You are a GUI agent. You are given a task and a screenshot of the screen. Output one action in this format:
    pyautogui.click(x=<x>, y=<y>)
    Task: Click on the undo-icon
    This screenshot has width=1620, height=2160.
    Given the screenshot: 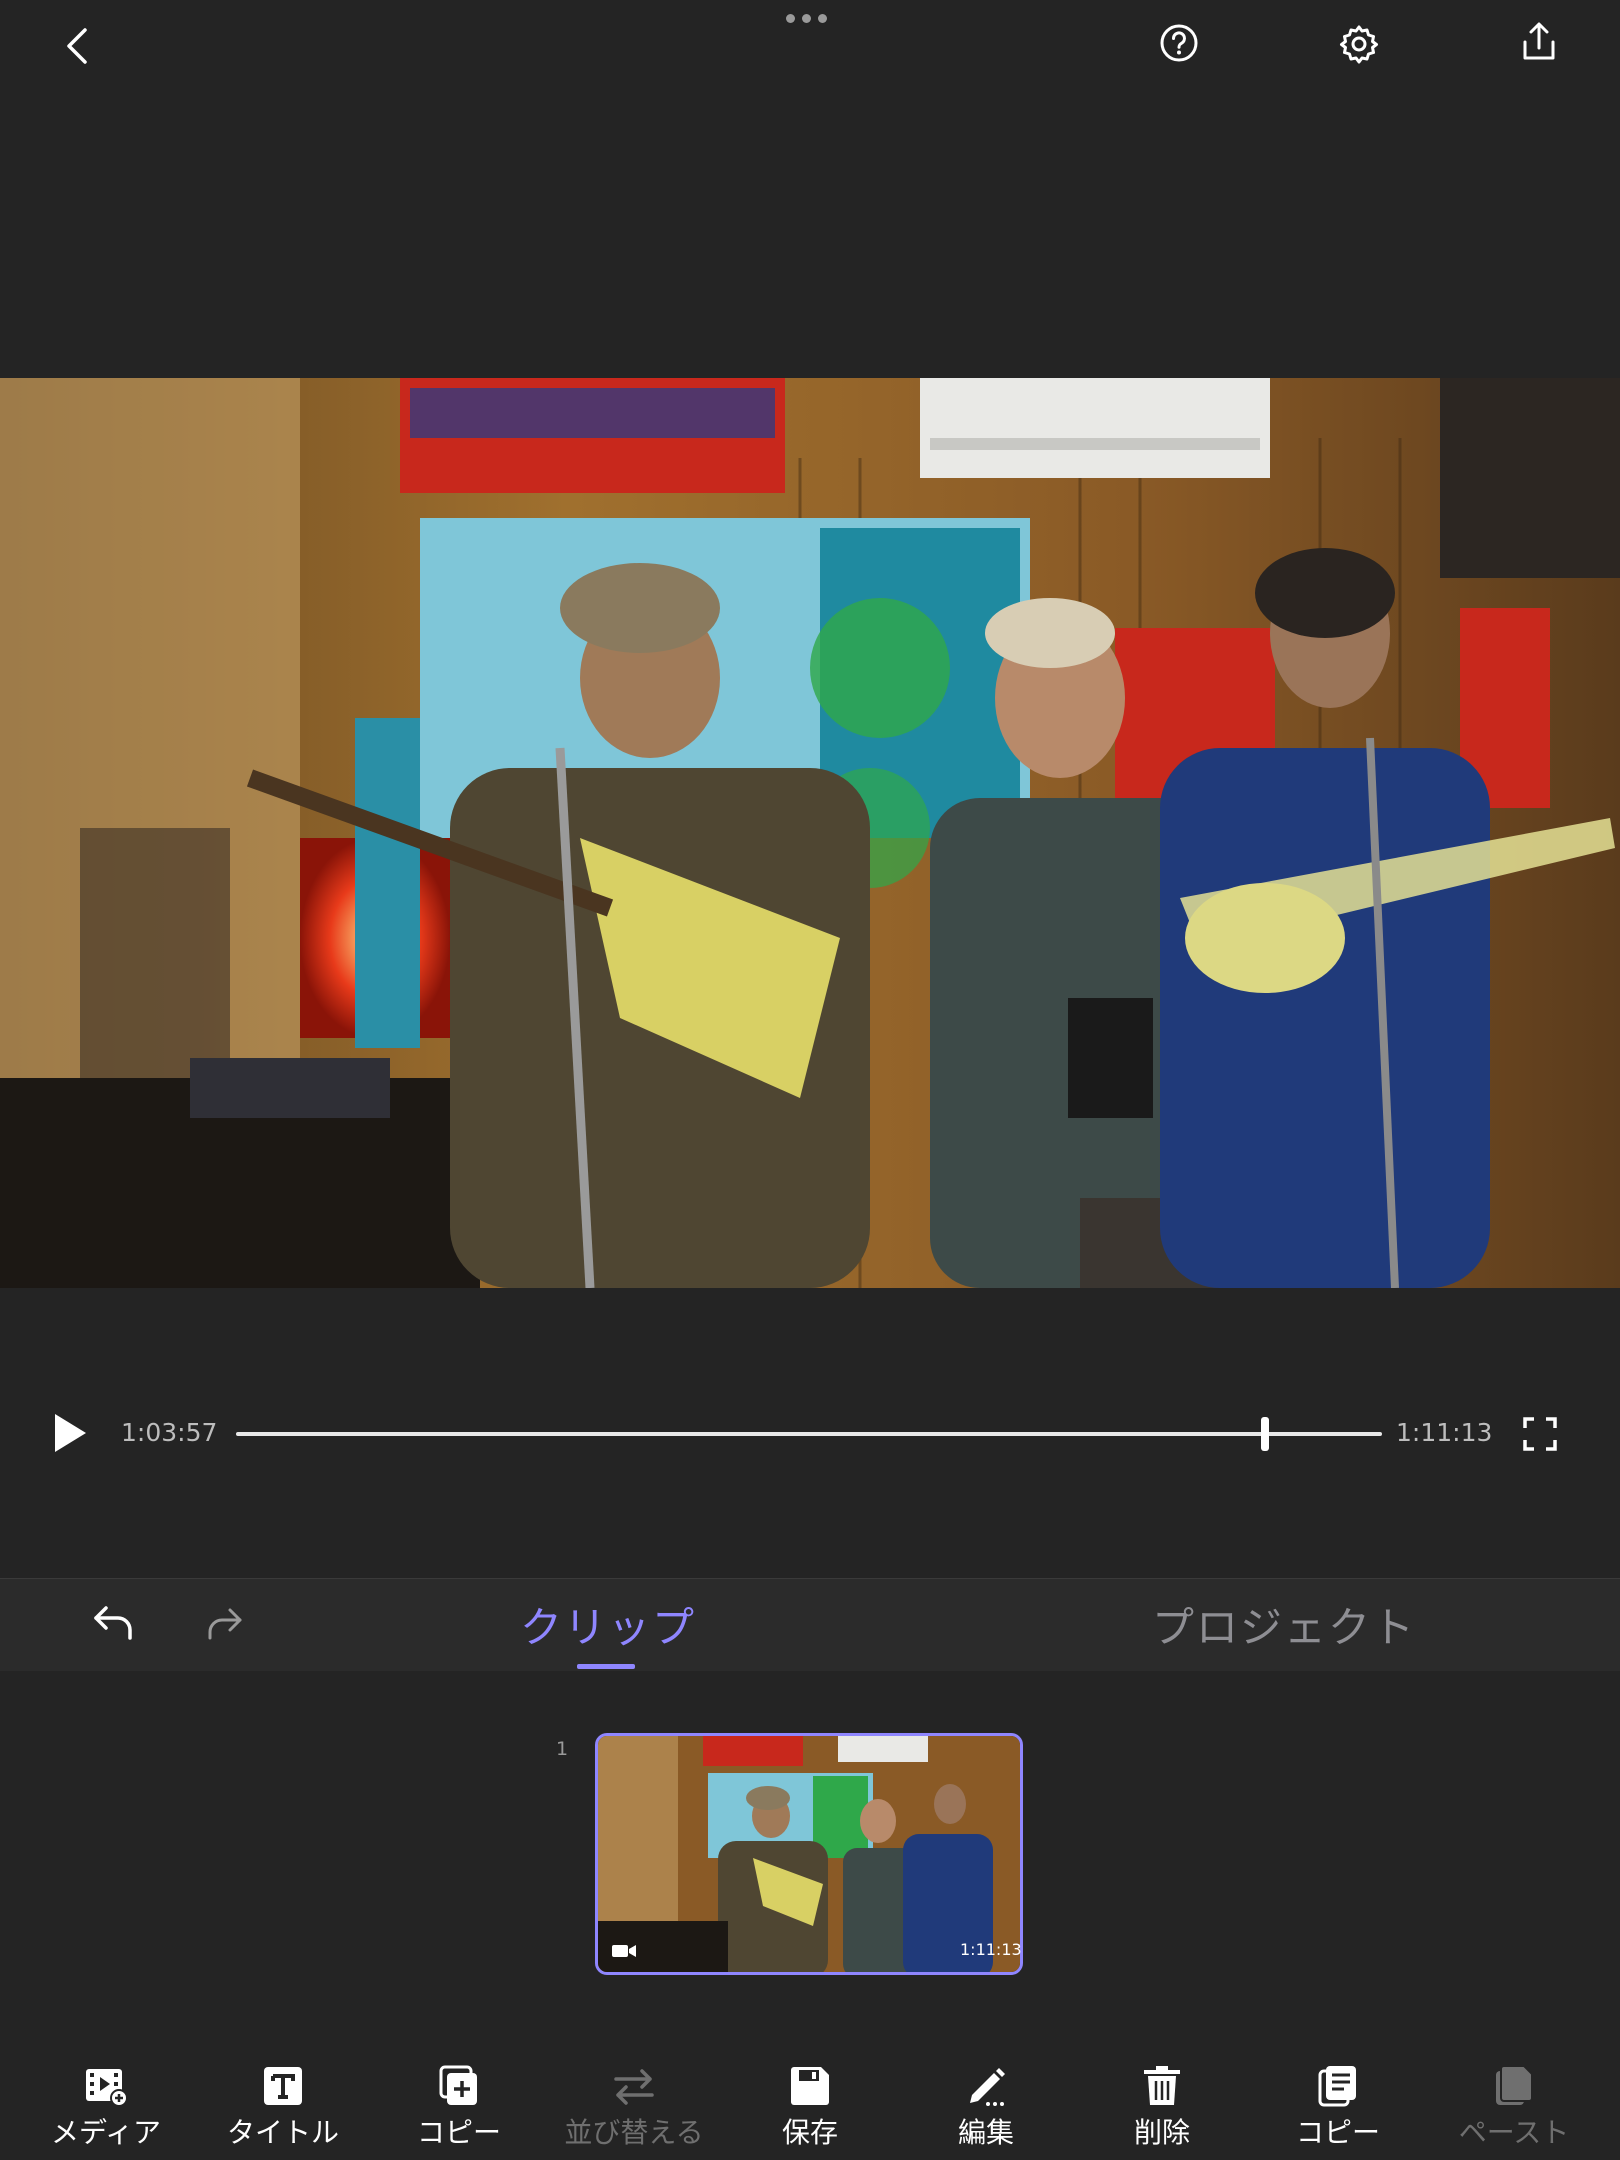 What is the action you would take?
    pyautogui.click(x=113, y=1623)
    